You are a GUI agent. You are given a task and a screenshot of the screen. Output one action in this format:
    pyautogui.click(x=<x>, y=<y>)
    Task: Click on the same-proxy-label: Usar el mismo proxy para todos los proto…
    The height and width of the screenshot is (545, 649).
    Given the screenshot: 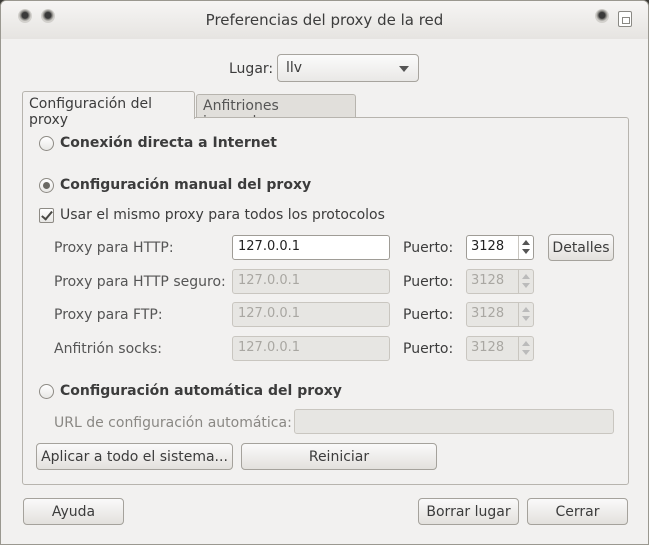 What is the action you would take?
    pyautogui.click(x=222, y=215)
    